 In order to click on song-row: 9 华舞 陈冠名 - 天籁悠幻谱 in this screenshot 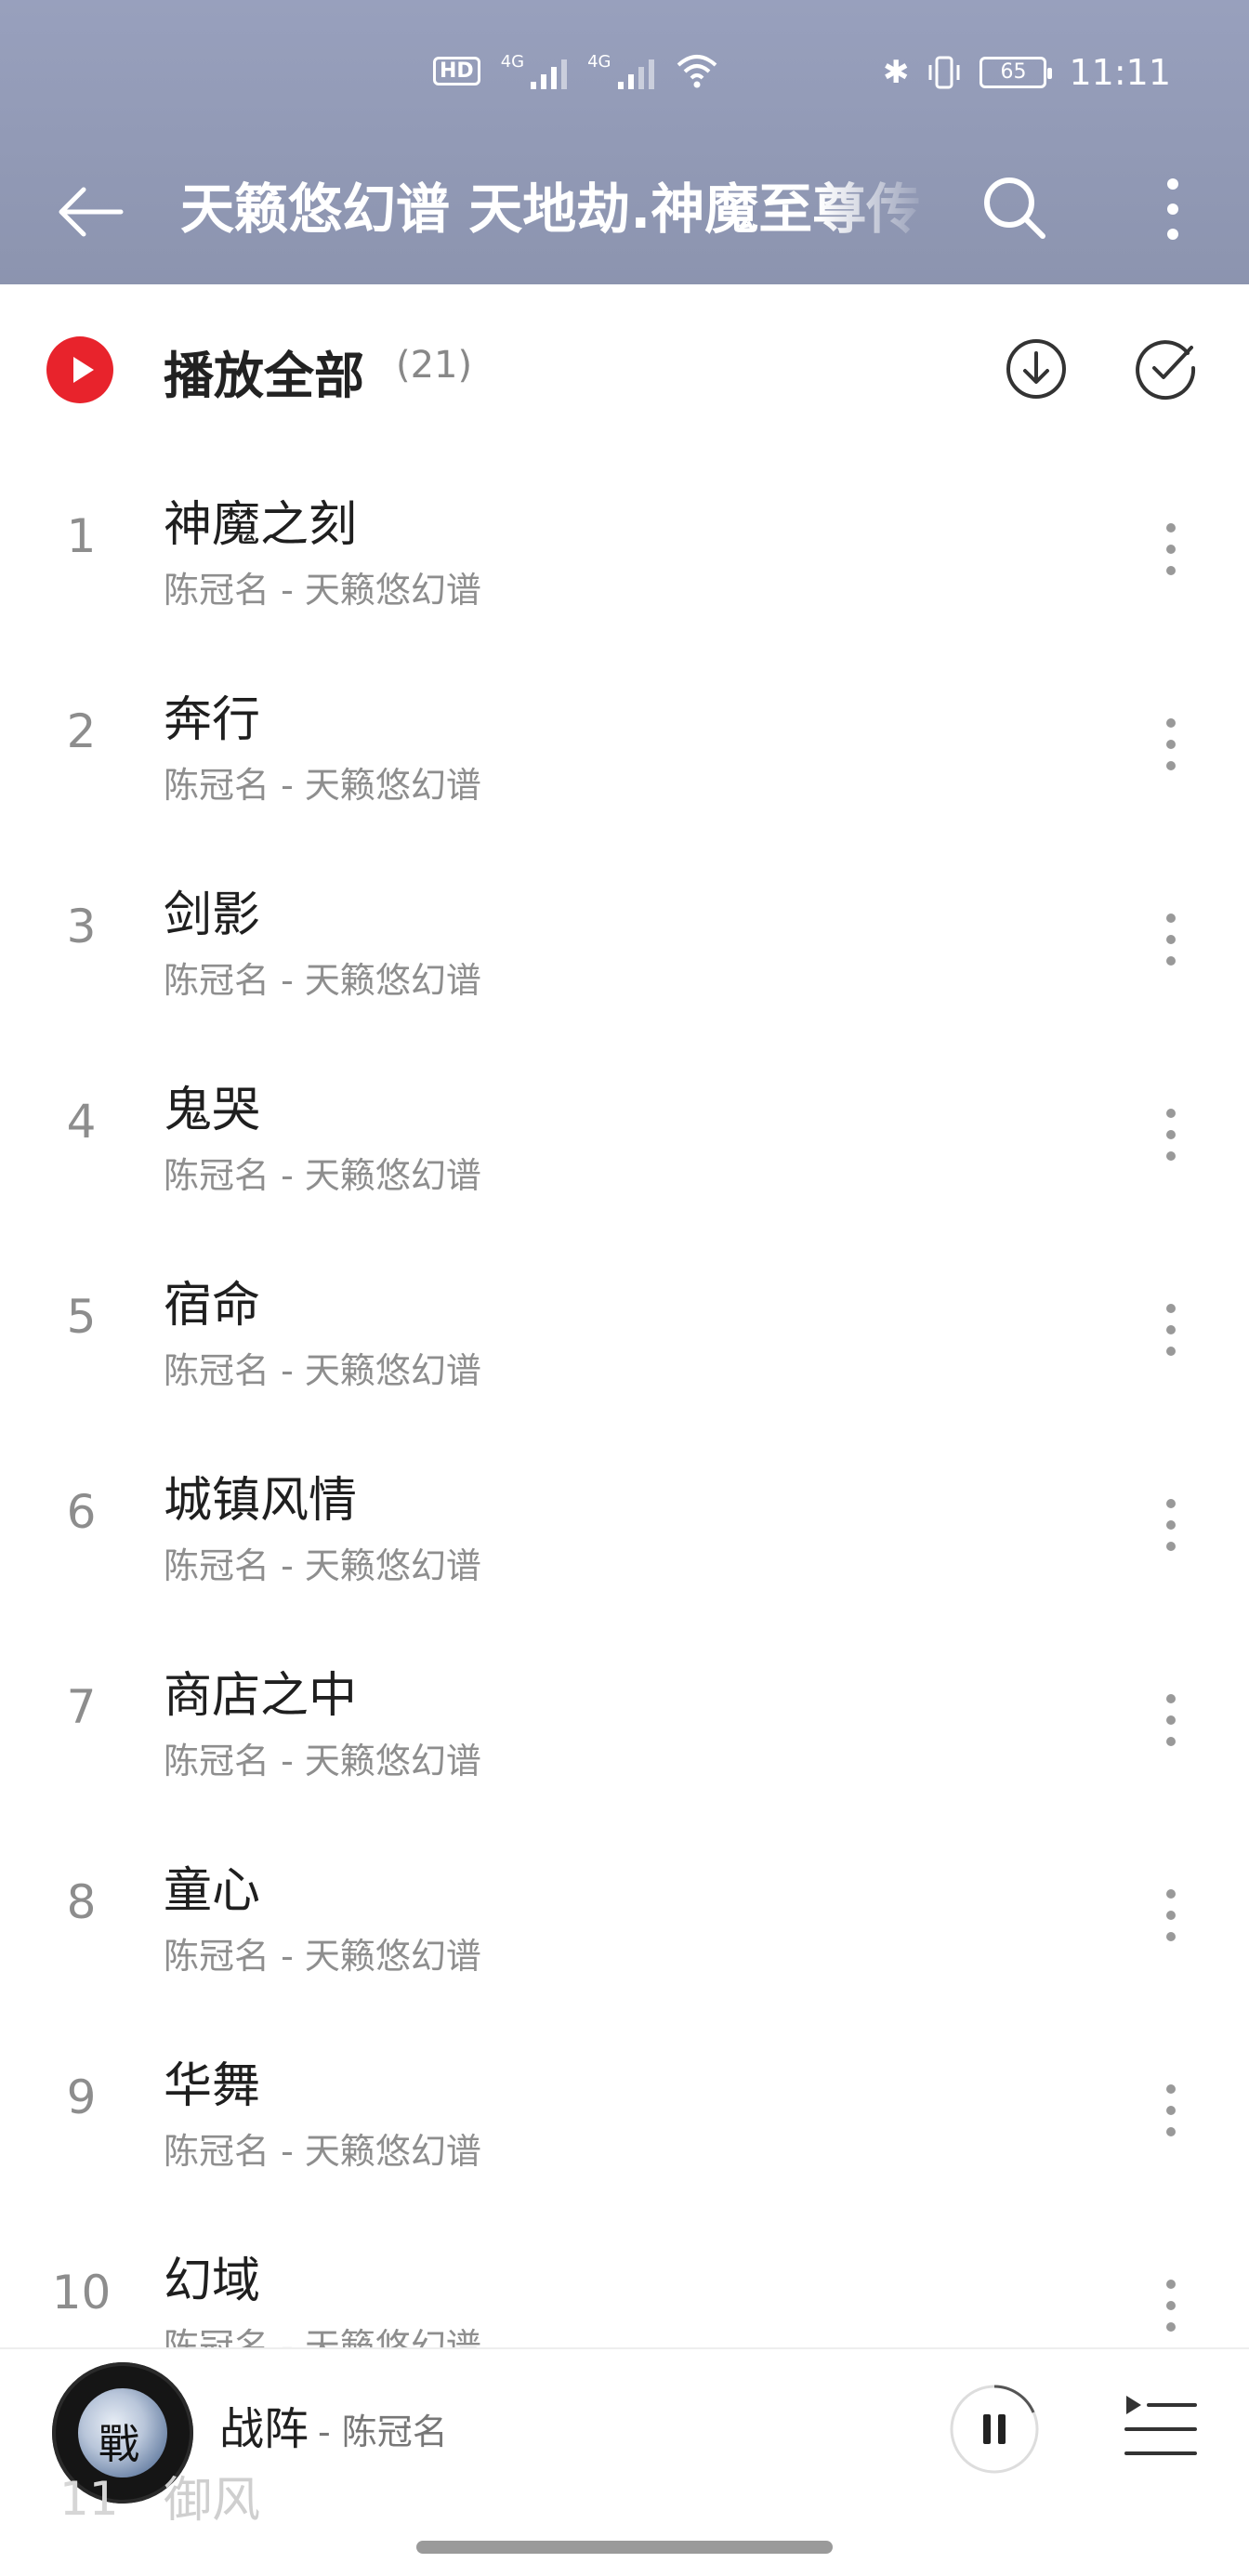, I will do `click(624, 2110)`.